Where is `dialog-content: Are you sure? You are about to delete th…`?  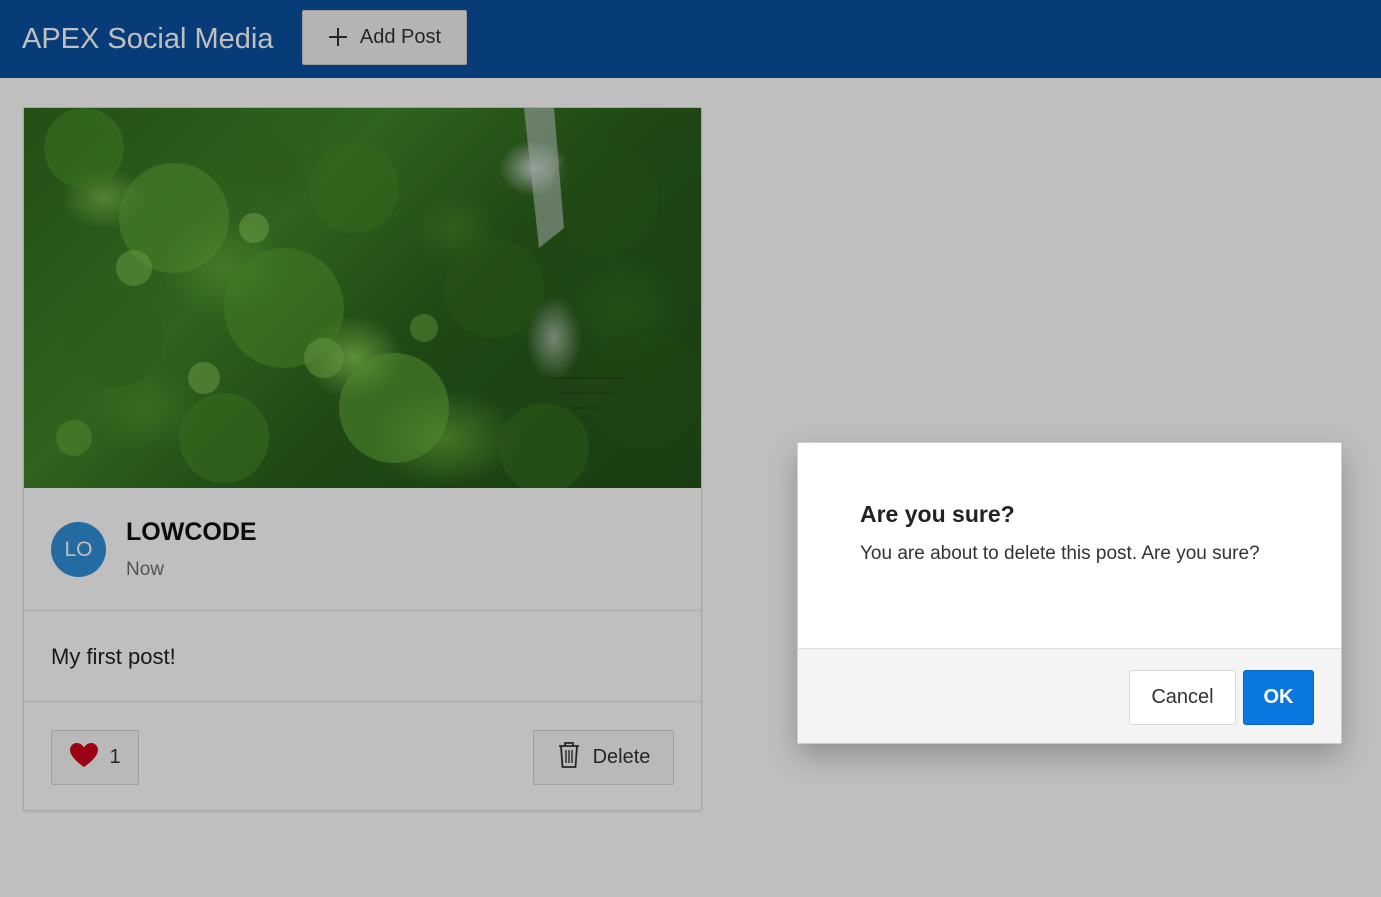 dialog-content: Are you sure? You are about to delete th… is located at coordinates (1069, 545).